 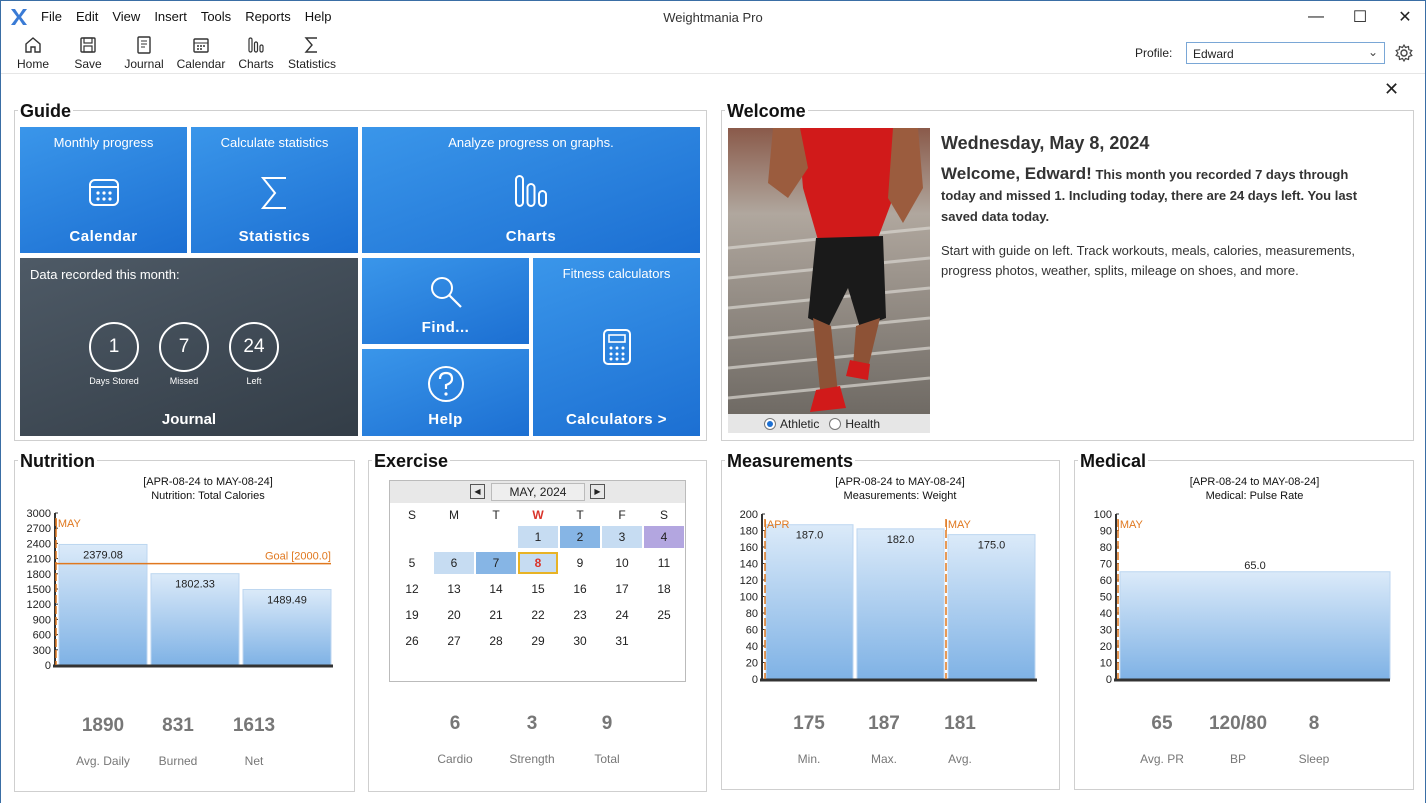 What do you see at coordinates (622, 537) in the screenshot?
I see `calendar-day: 3` at bounding box center [622, 537].